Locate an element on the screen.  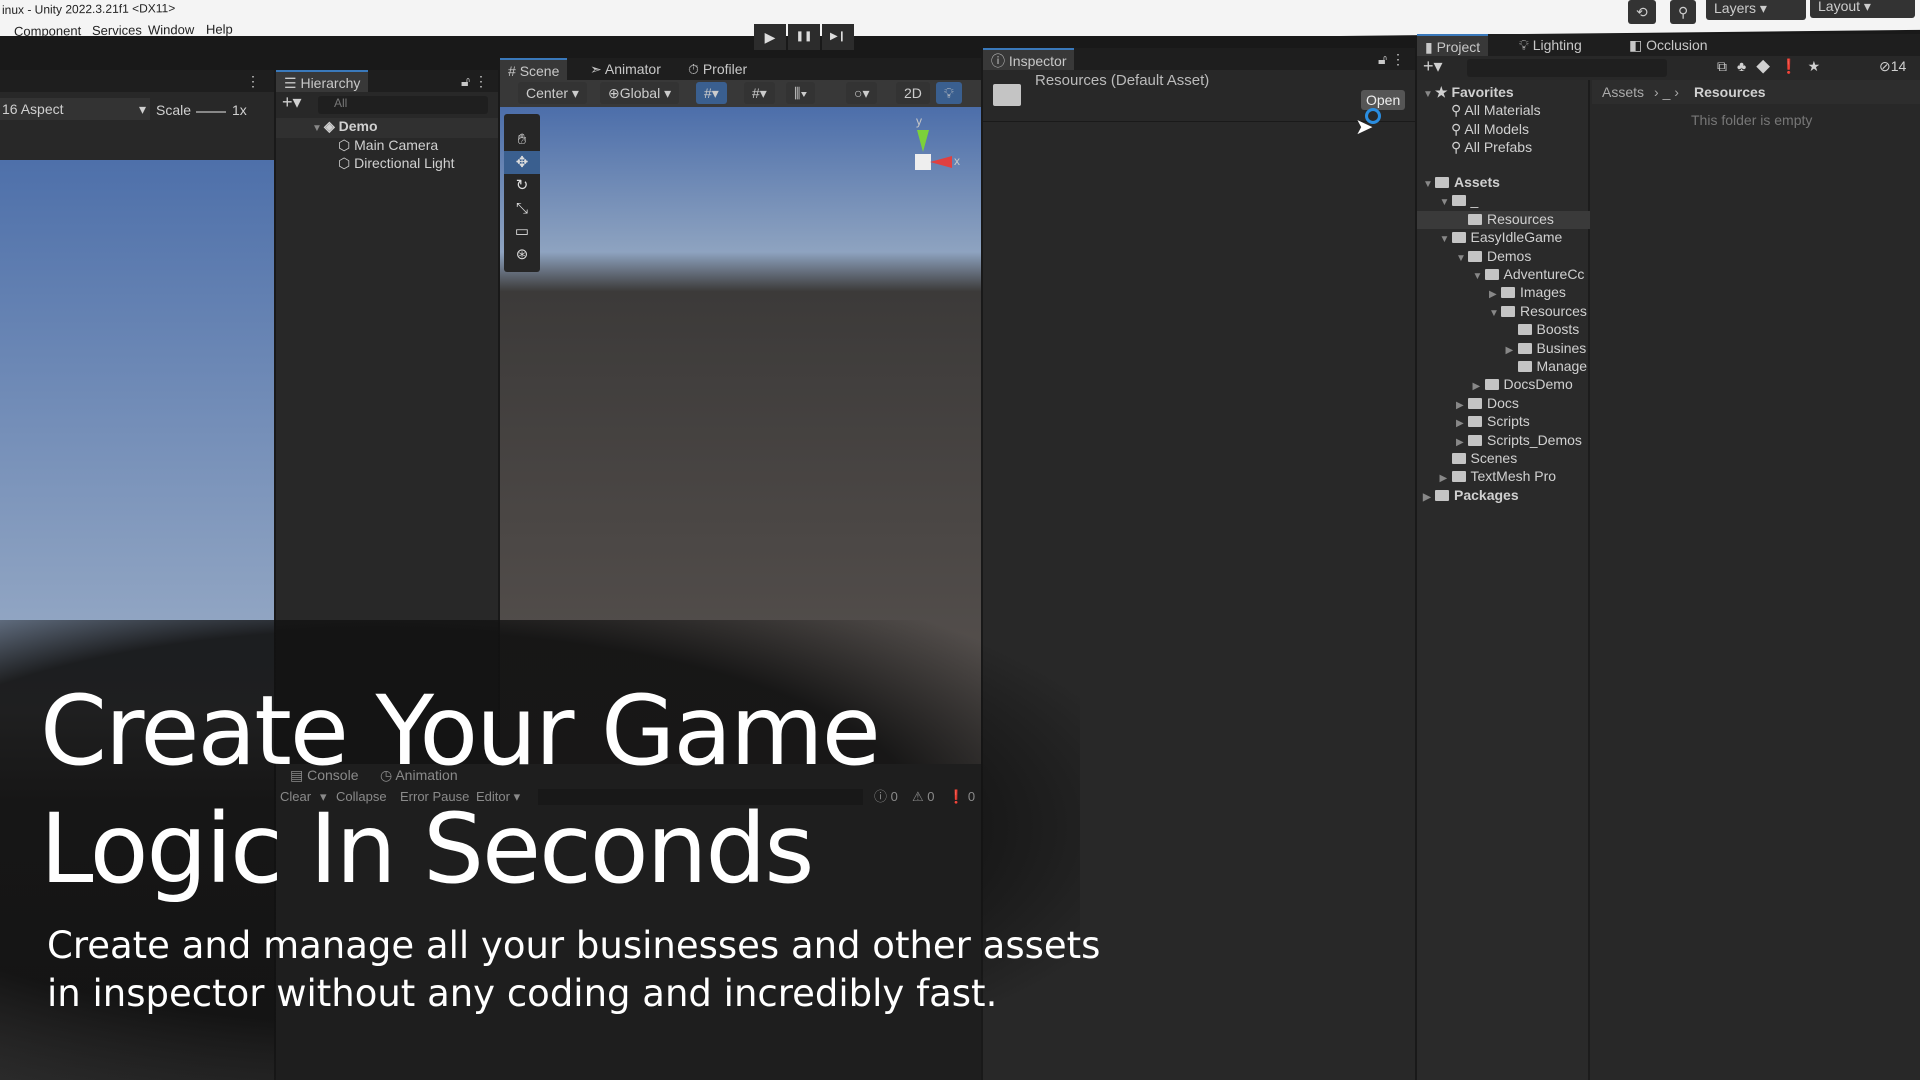
scale-tool-icon: ⤡ is located at coordinates (522, 208).